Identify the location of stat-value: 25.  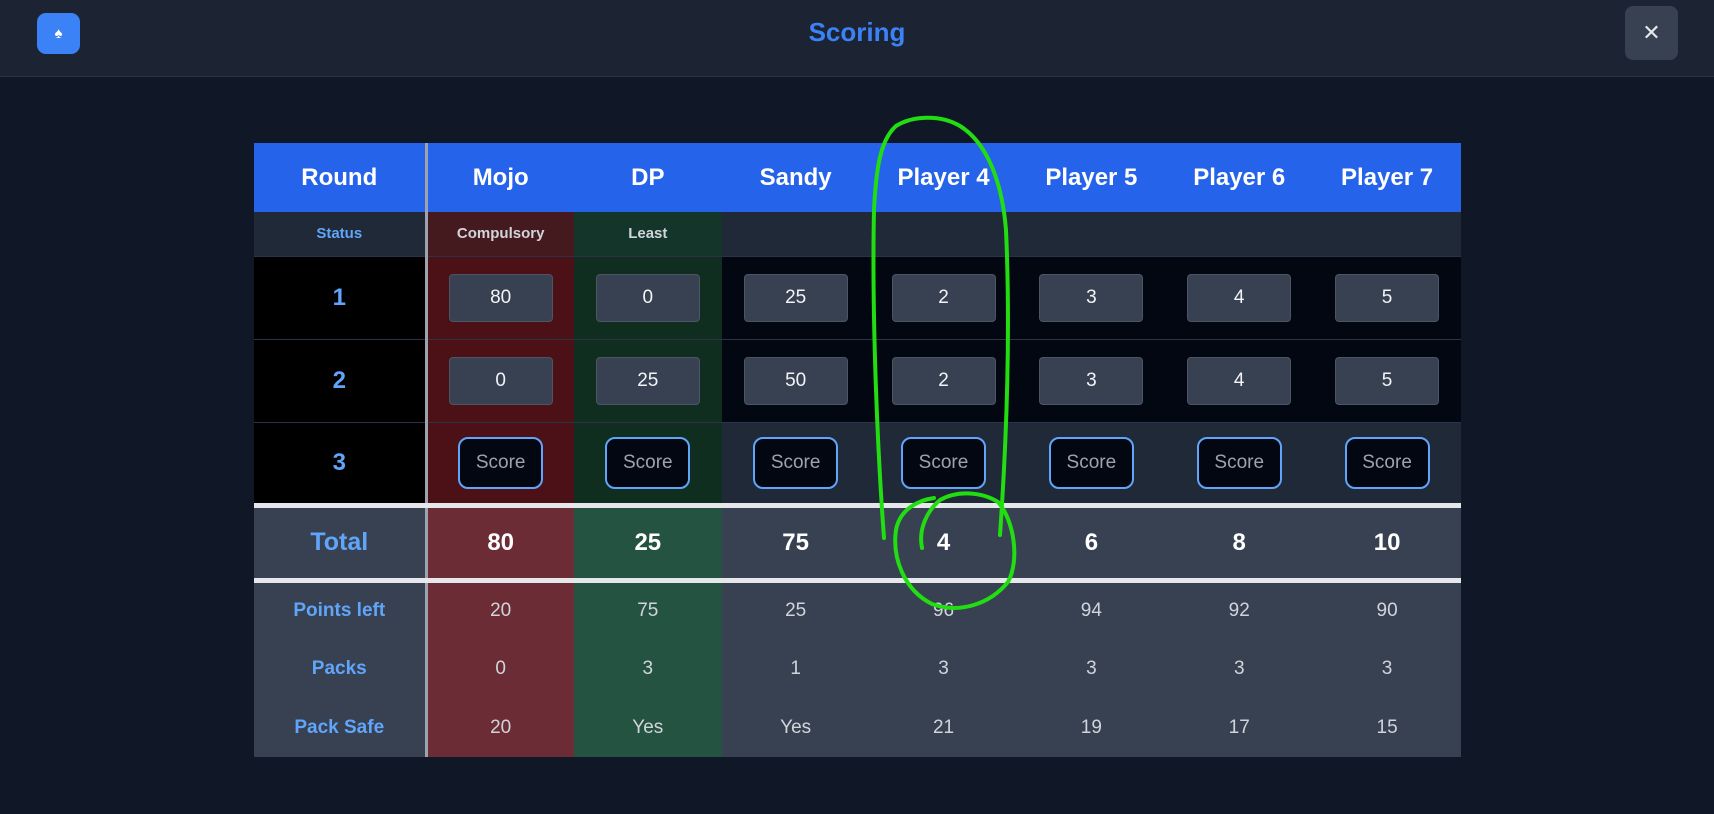
(795, 609).